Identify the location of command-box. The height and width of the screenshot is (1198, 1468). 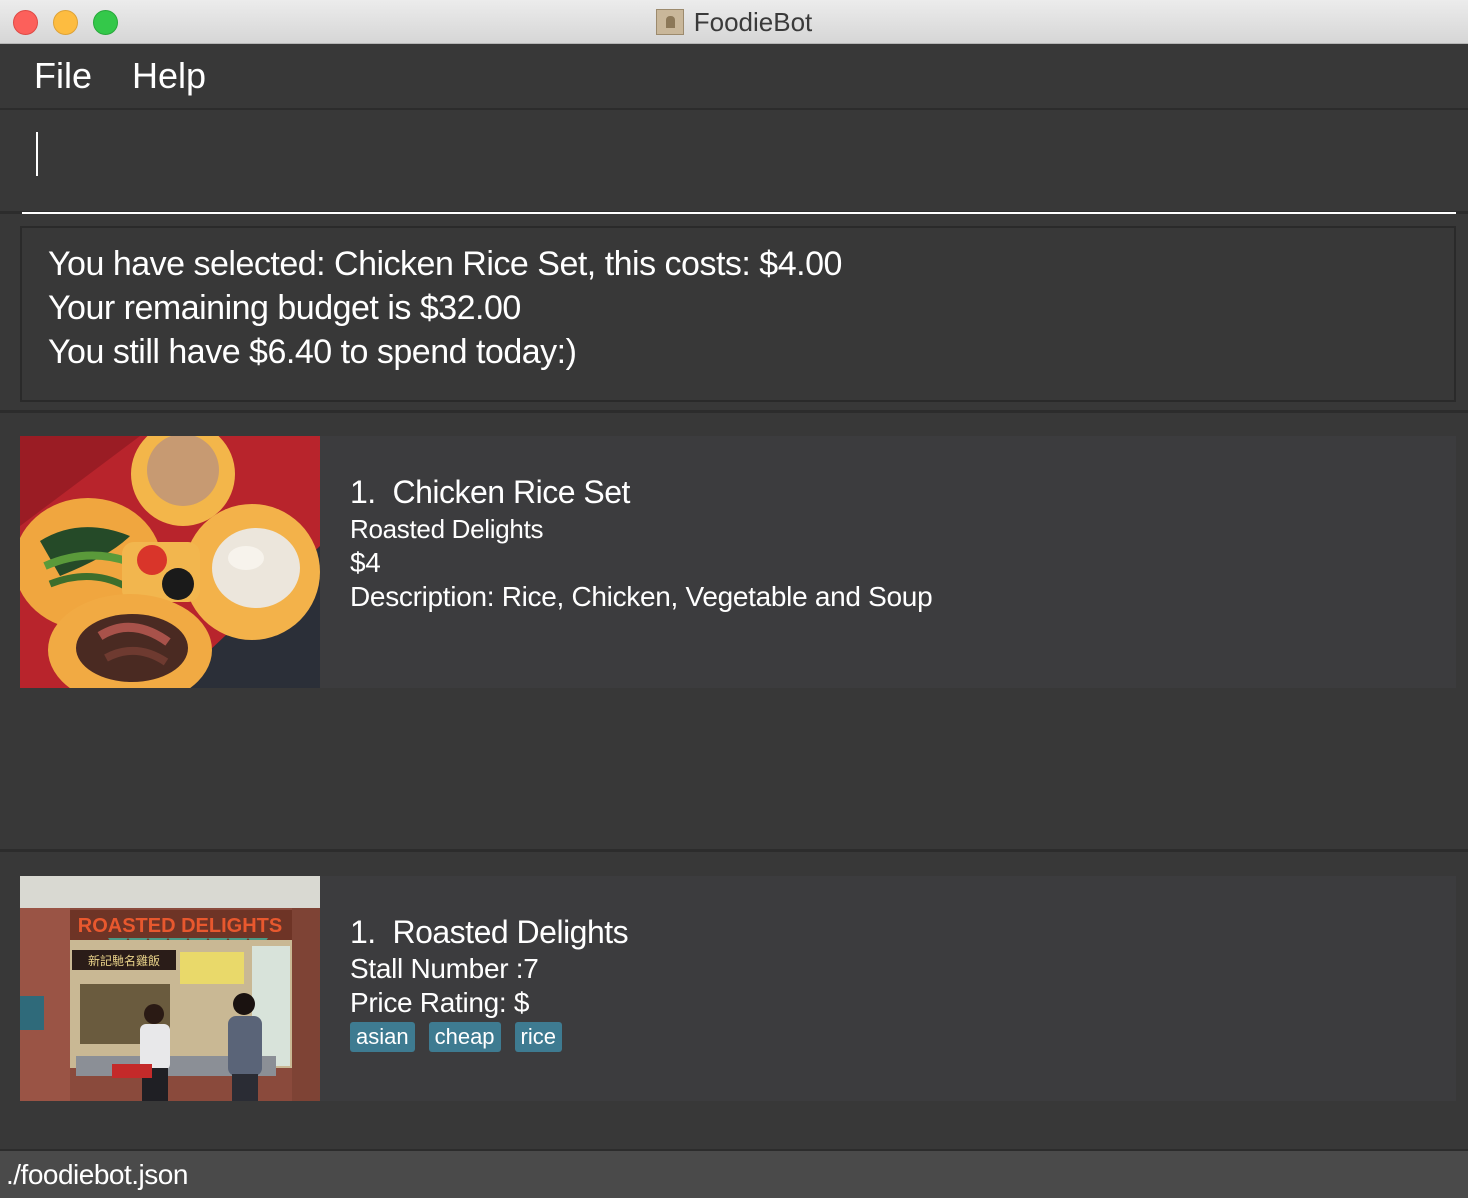
(734, 163).